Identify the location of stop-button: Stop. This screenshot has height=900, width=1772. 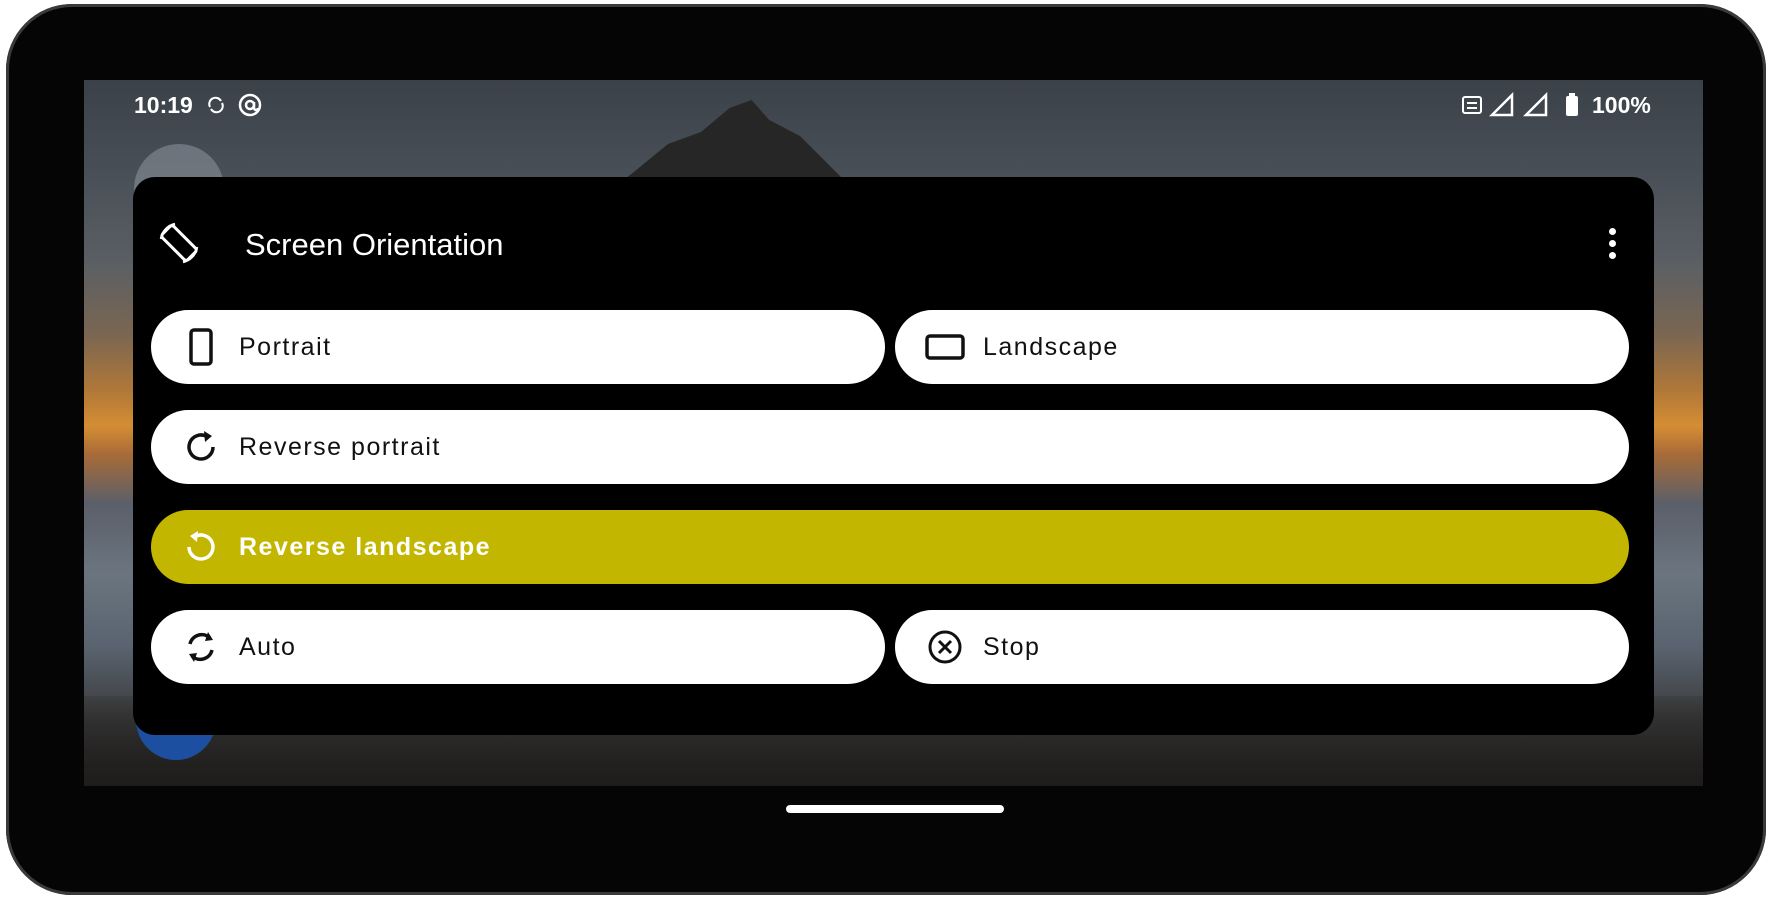
(1262, 647).